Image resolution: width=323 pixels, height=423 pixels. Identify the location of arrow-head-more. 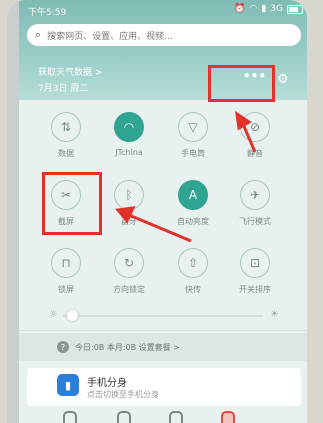
(243, 120).